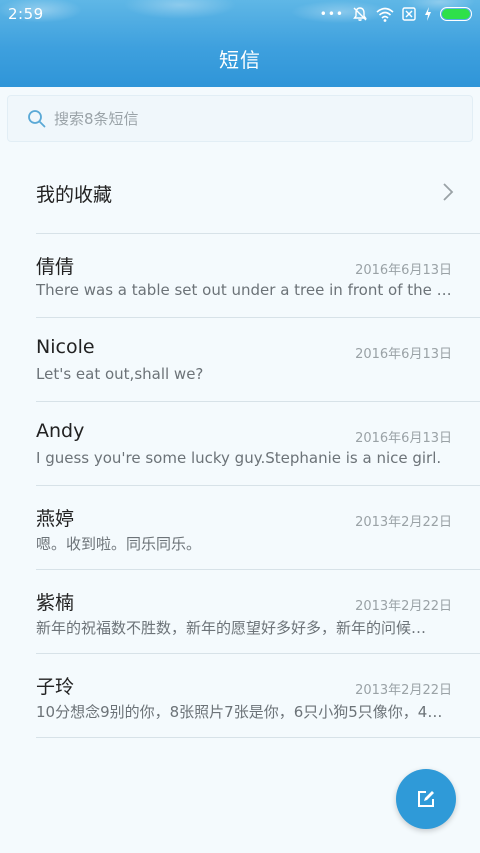 This screenshot has height=853, width=480. Describe the element at coordinates (240, 192) in the screenshot. I see `favorites-row: 我的收藏` at that location.